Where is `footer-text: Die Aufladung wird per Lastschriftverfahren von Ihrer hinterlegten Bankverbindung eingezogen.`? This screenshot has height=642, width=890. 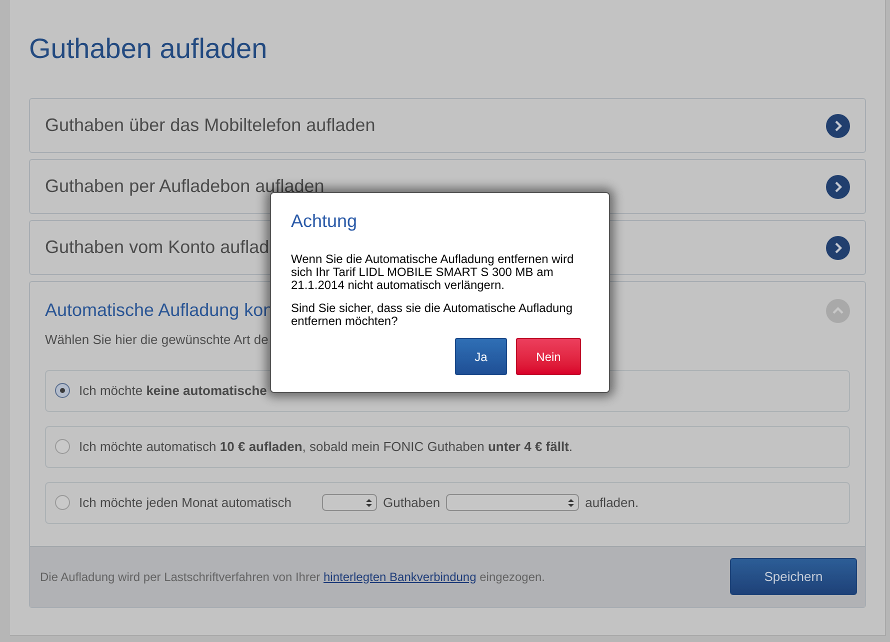
footer-text: Die Aufladung wird per Lastschriftverfahren von Ihrer hinterlegten Bankverbindung eingezogen. is located at coordinates (293, 577).